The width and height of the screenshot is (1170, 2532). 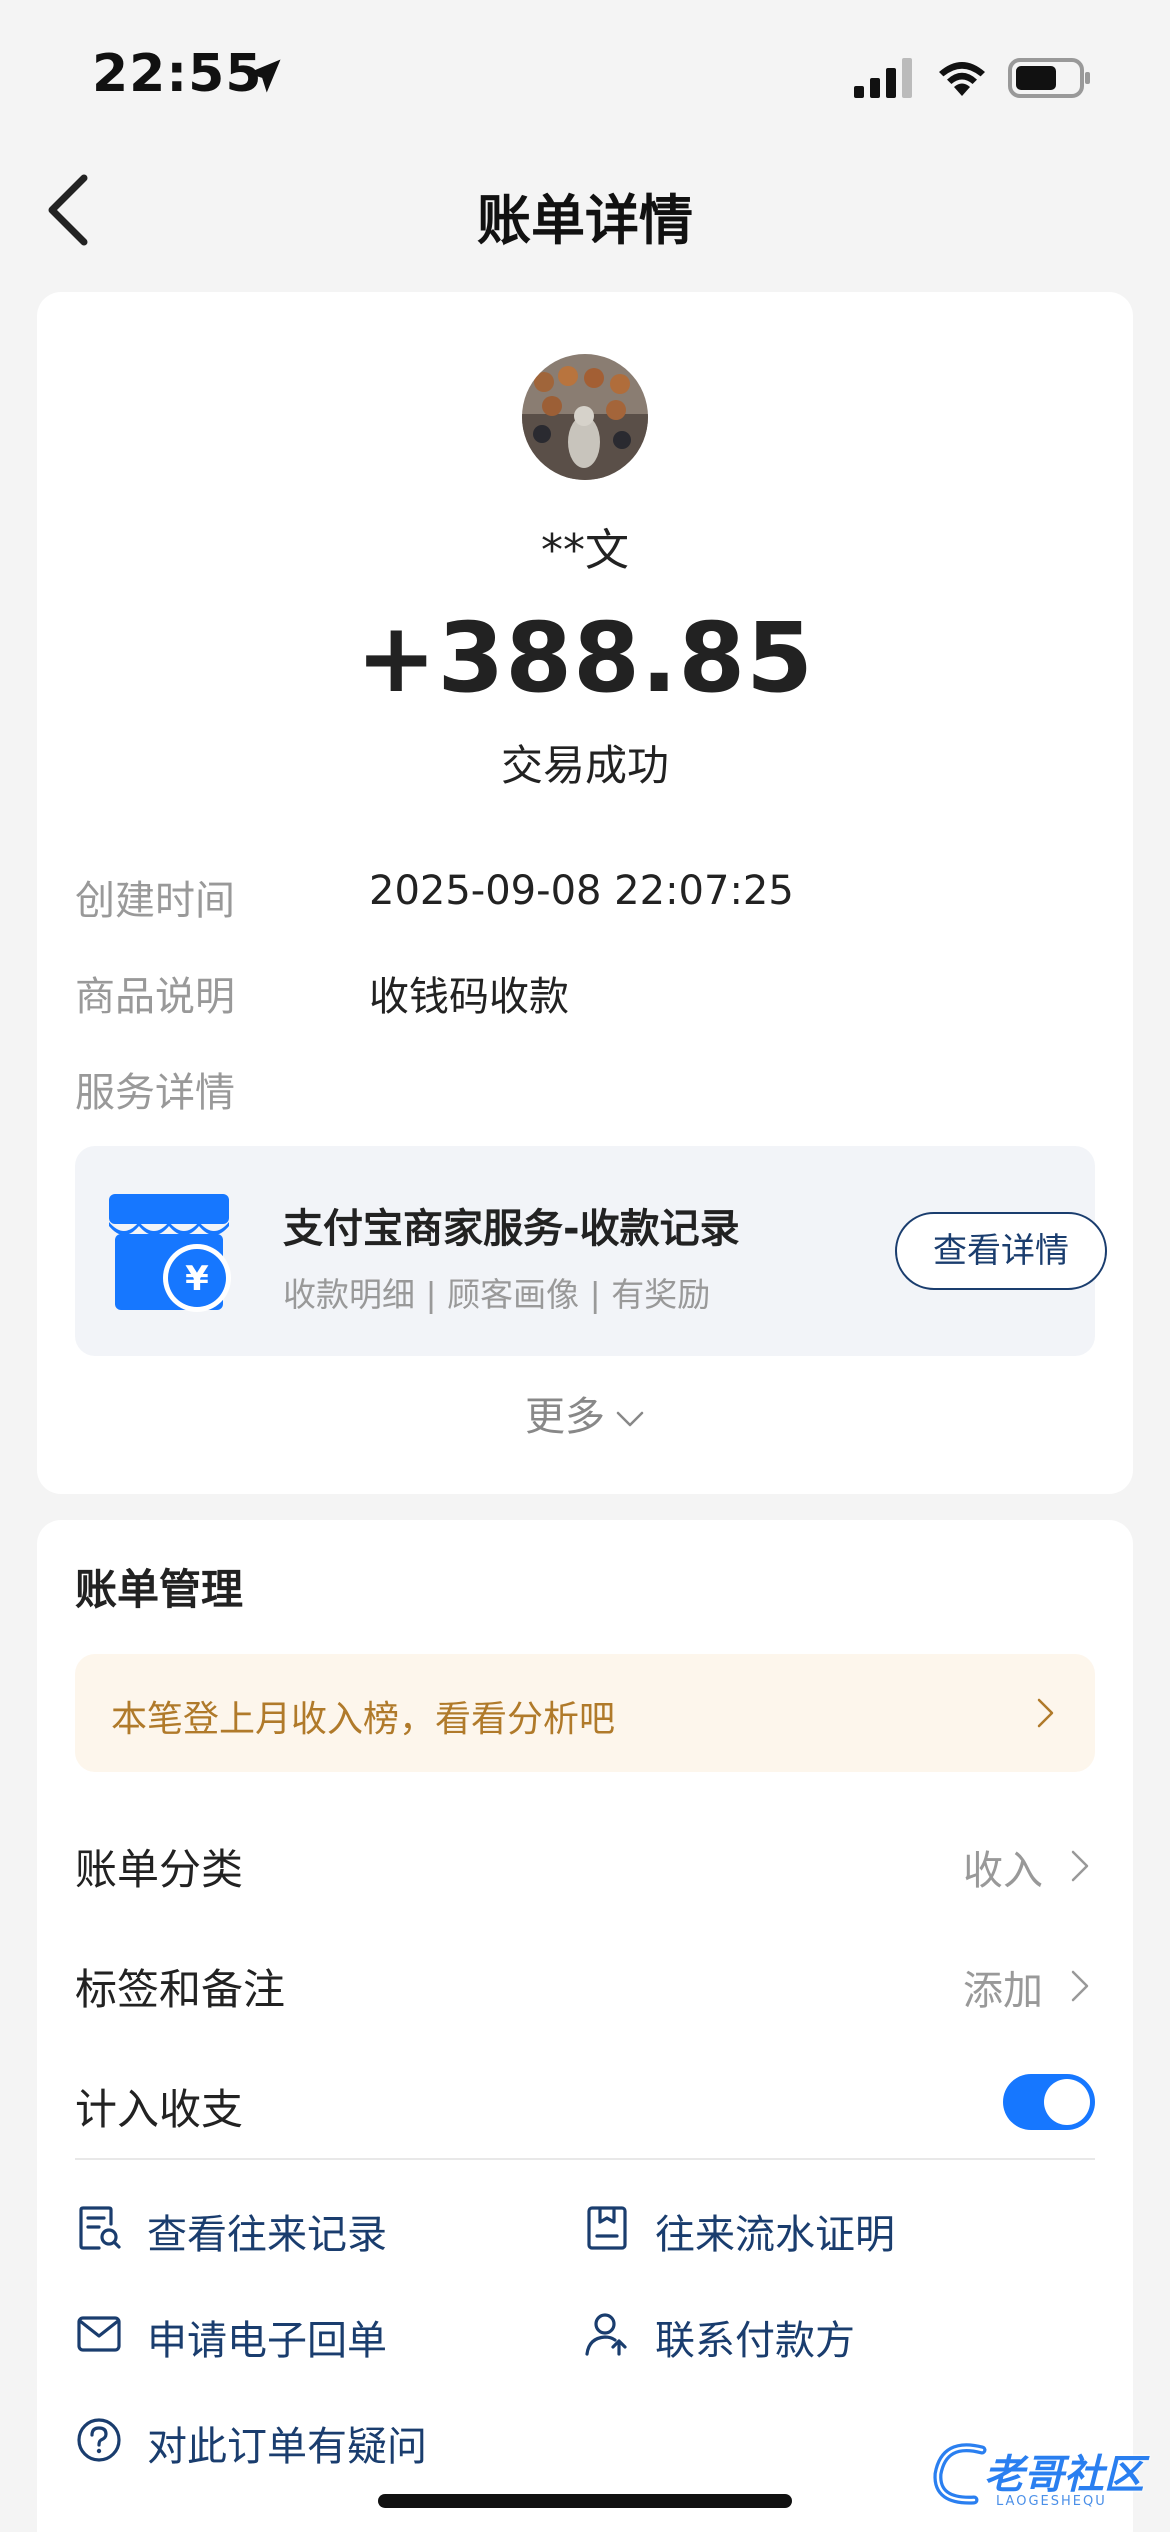 I want to click on merchant-service-card: ¥ 支付宝商家服务-收款记录 收款明细 | 顾客画像 | 有奖励 查看详情, so click(x=591, y=1251).